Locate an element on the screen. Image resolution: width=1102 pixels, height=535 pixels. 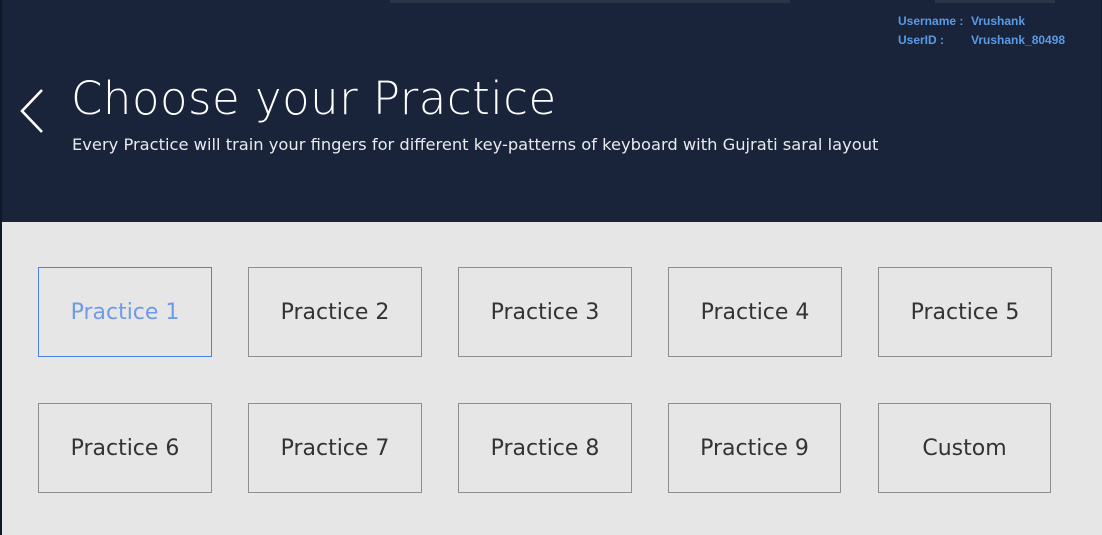
practice-3-button: Practice 3 is located at coordinates (545, 312).